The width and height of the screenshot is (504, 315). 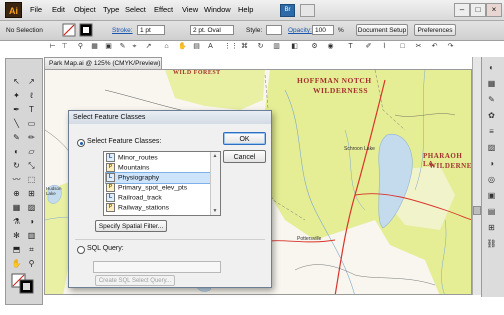 I want to click on warp-tool-icon: 〰, so click(x=16, y=179).